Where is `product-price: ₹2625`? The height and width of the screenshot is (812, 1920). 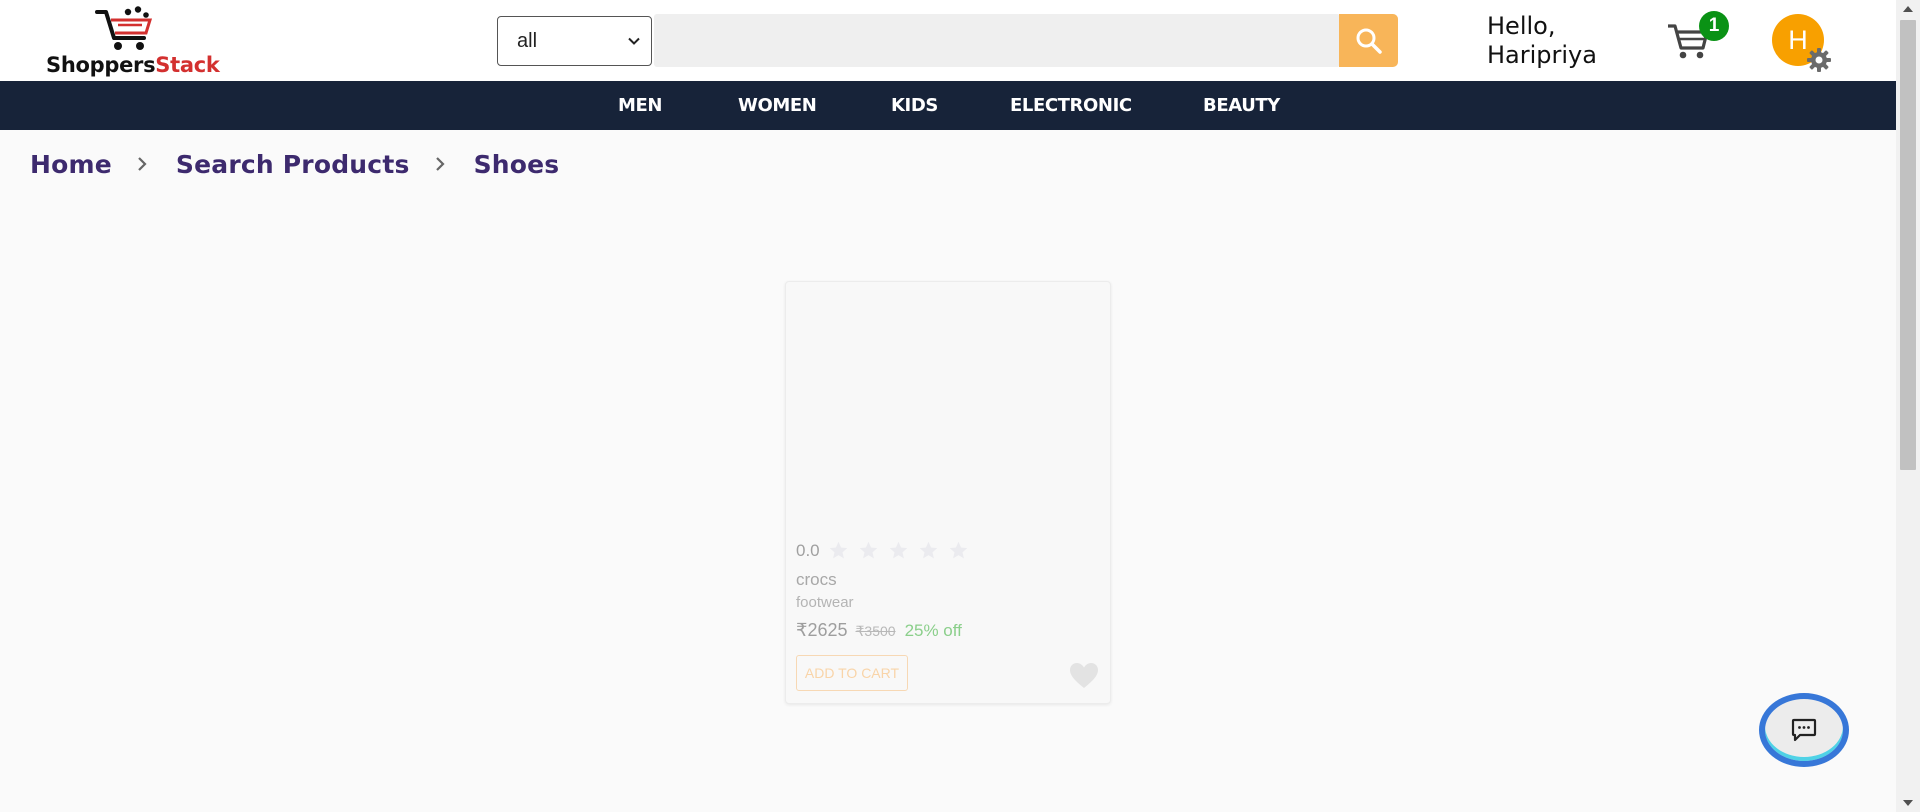 product-price: ₹2625 is located at coordinates (822, 630).